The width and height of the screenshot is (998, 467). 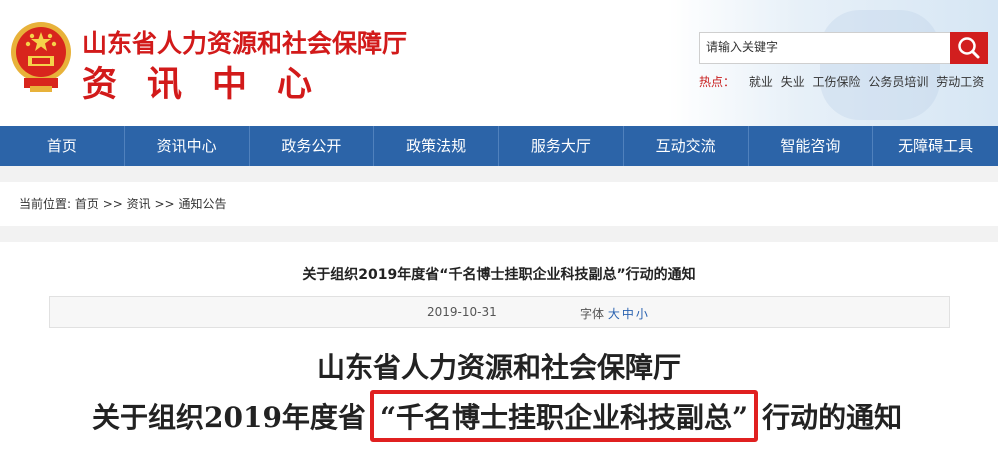 I want to click on search-icon, so click(x=969, y=48).